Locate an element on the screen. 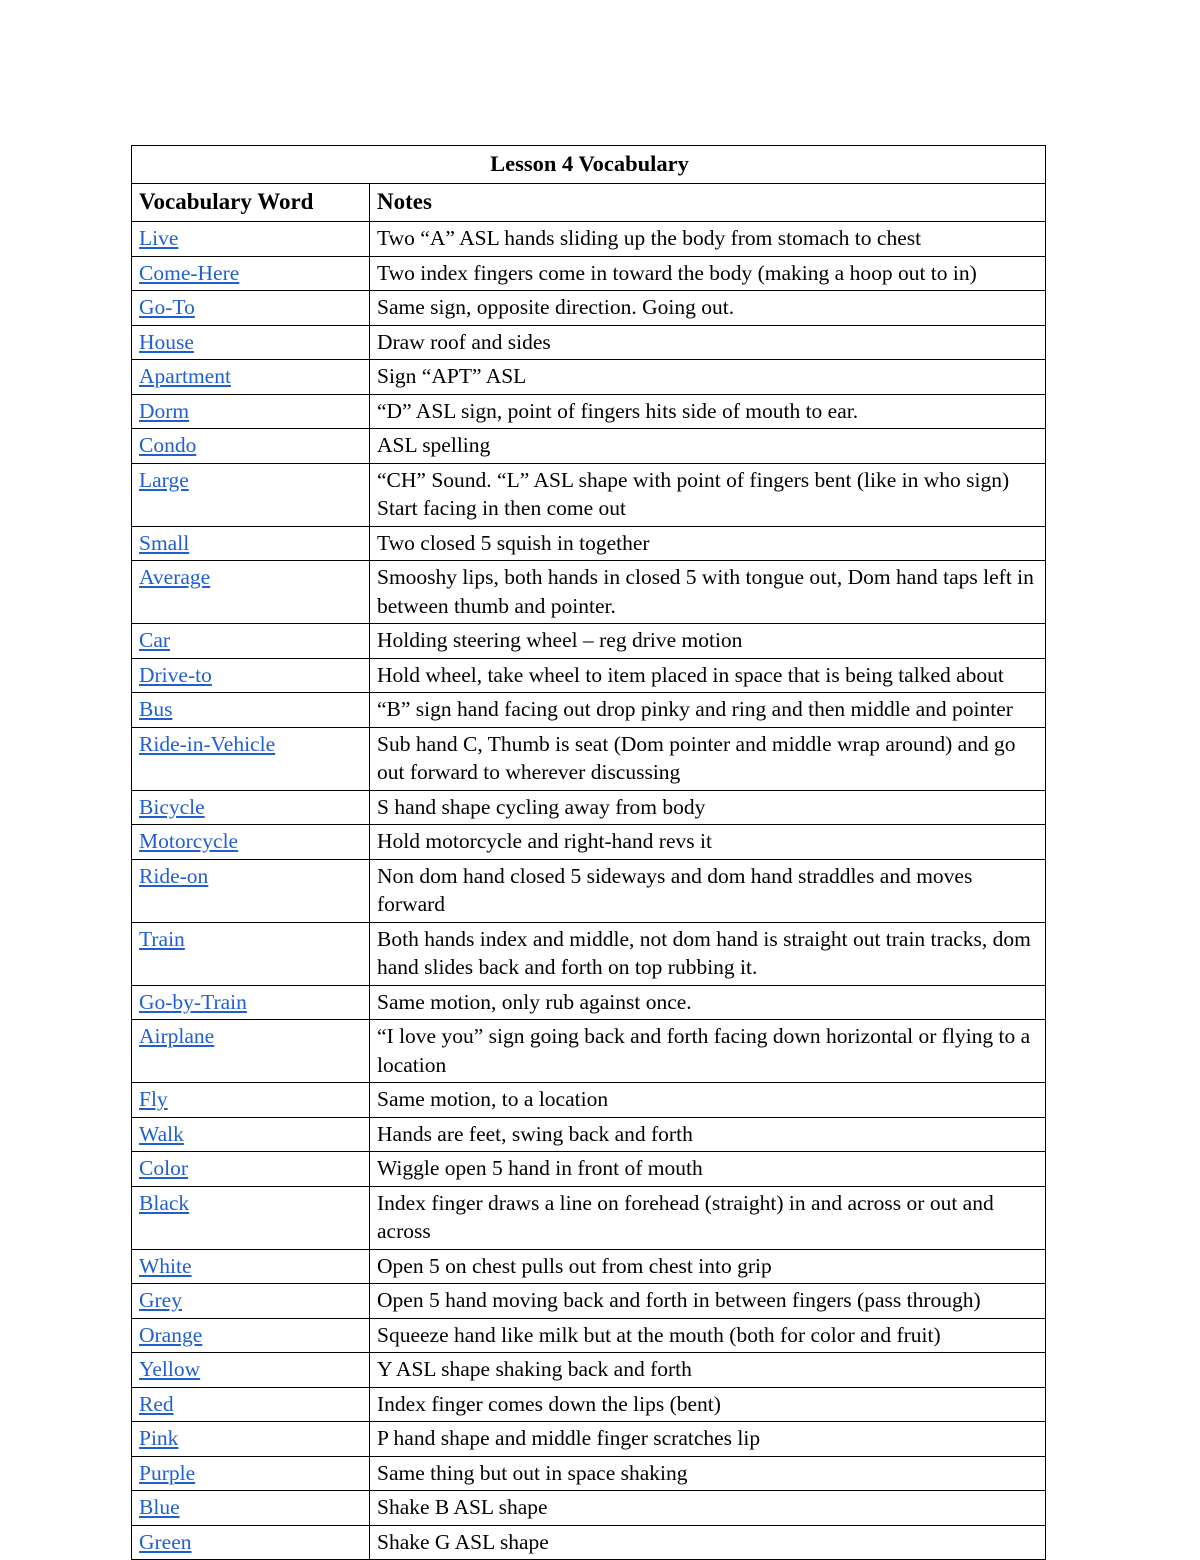 The image size is (1200, 1560). vocabulary-word-cell: Orange is located at coordinates (250, 1335).